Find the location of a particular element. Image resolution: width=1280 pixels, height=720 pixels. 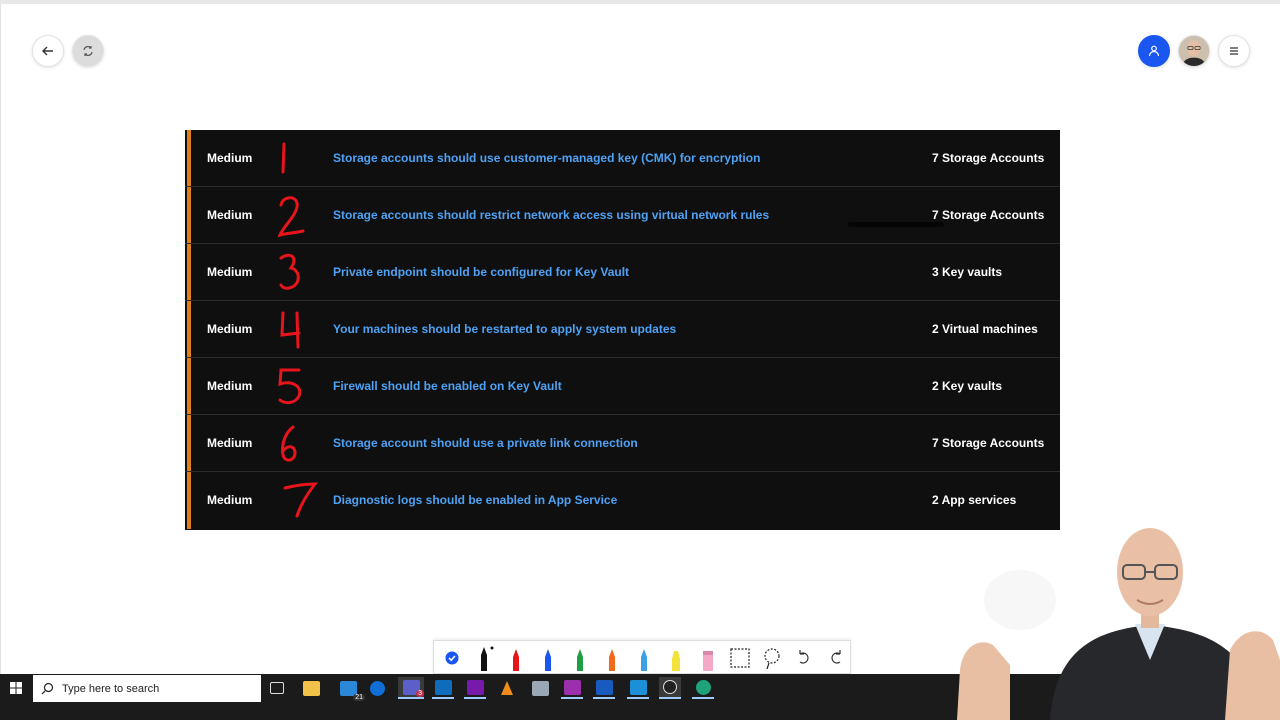

hamburger-menu-icon is located at coordinates (1234, 51).